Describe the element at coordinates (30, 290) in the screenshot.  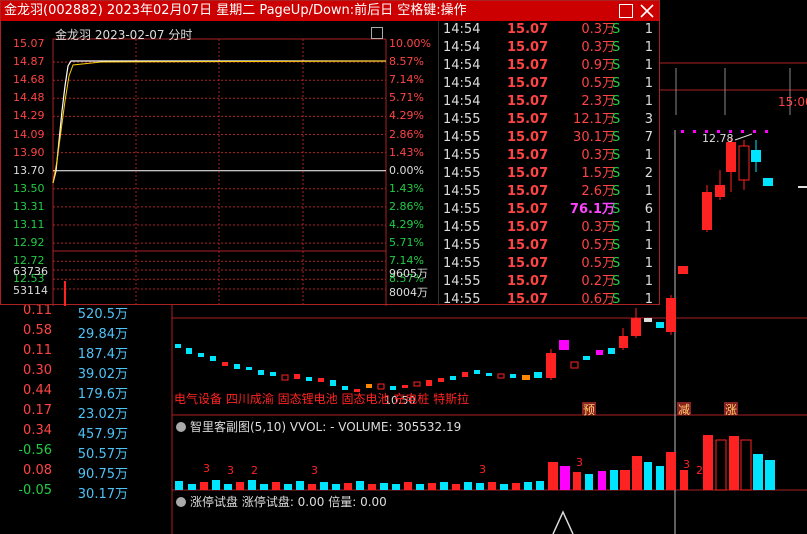
I see `volume-tick-left: 53114` at that location.